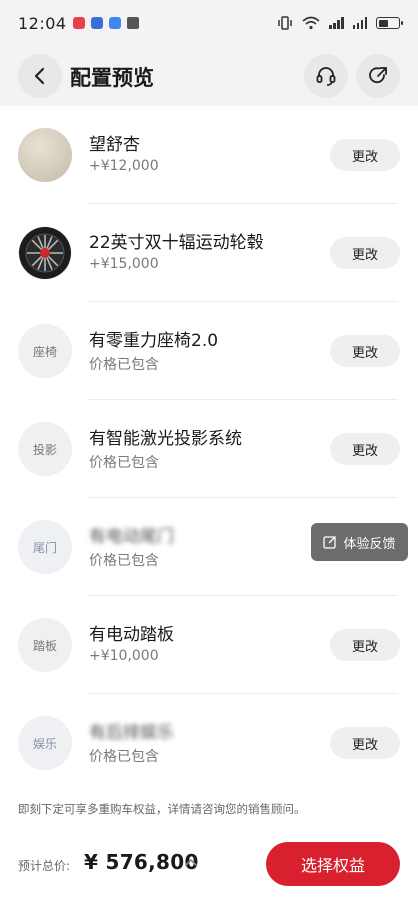 This screenshot has height=900, width=418. I want to click on item-name: 有电动踏板, so click(131, 635).